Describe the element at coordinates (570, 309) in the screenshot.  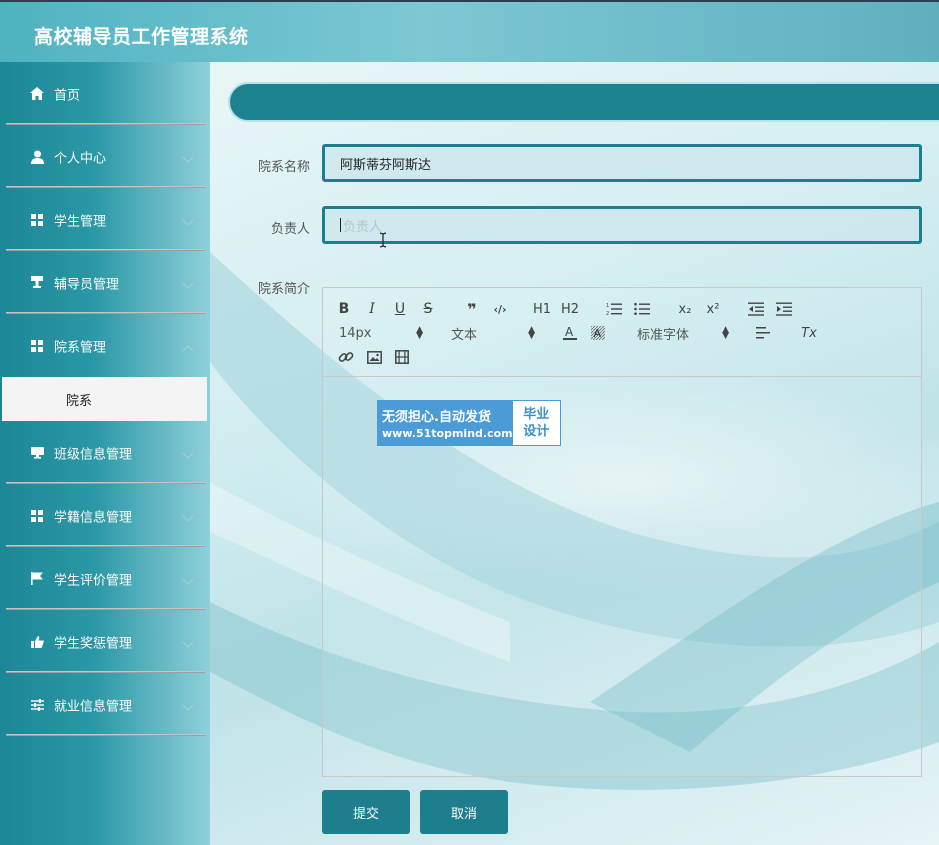
I see `heading2-button: H2` at that location.